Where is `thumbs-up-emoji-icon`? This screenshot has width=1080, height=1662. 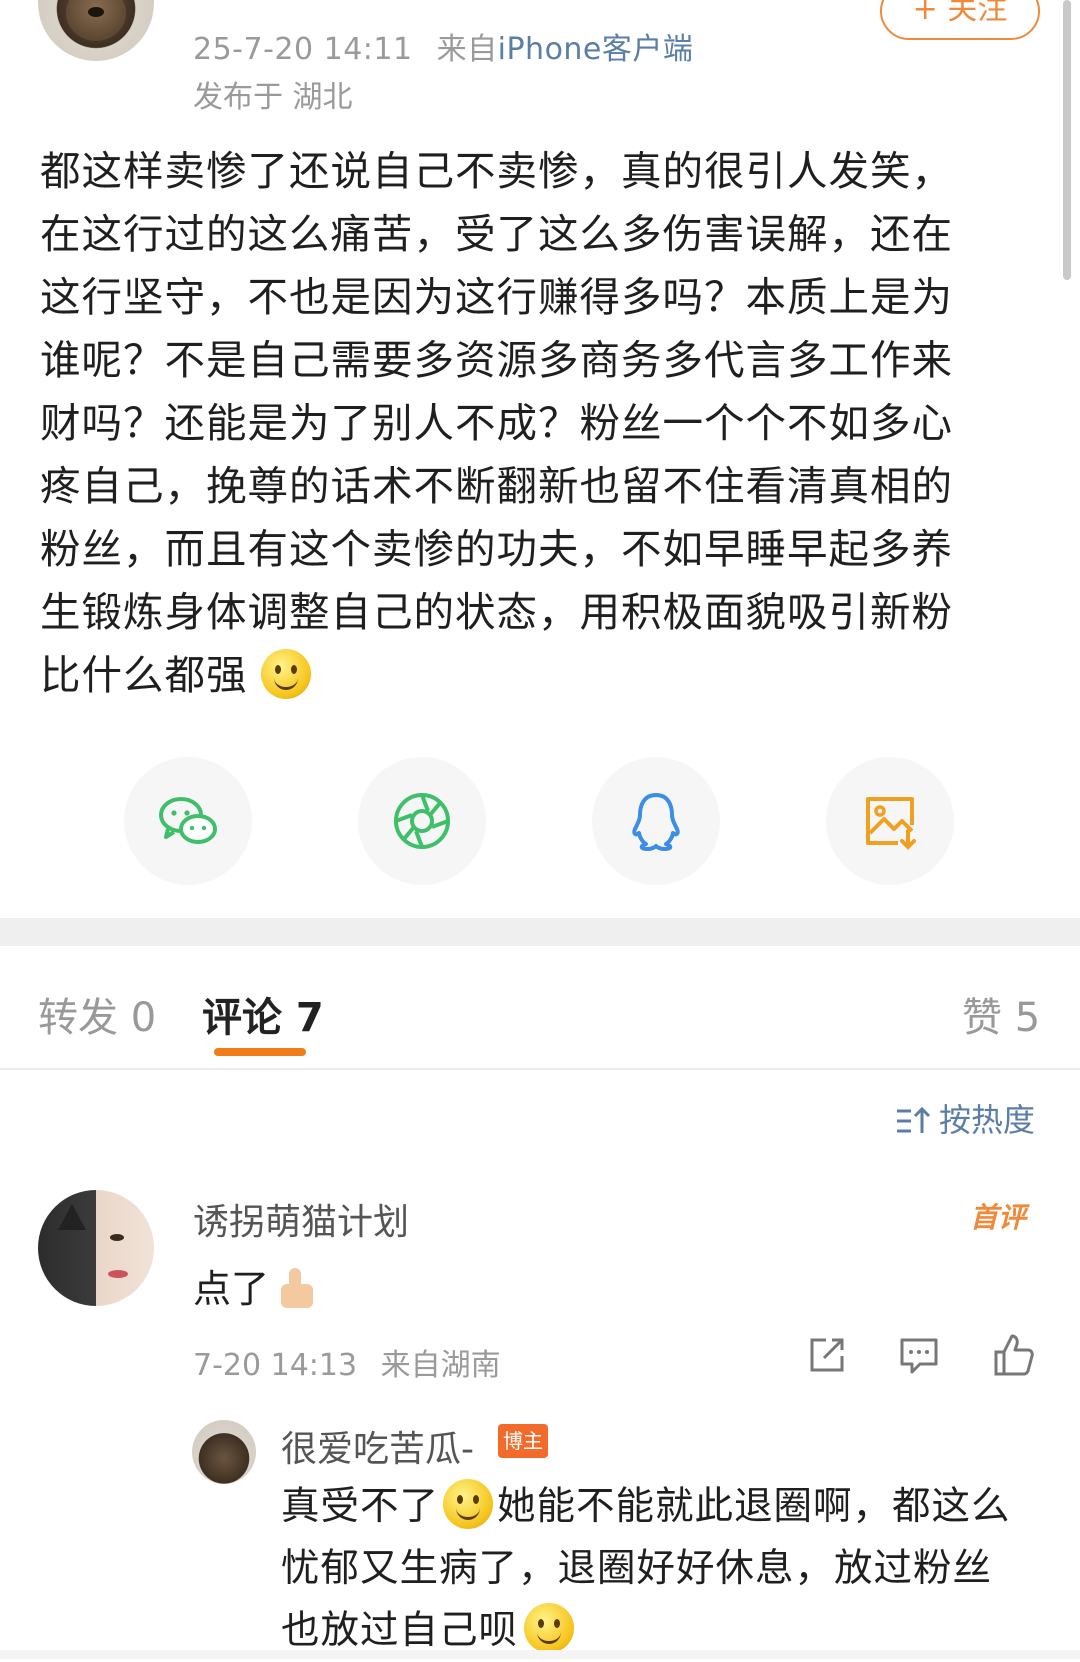 thumbs-up-emoji-icon is located at coordinates (297, 1288).